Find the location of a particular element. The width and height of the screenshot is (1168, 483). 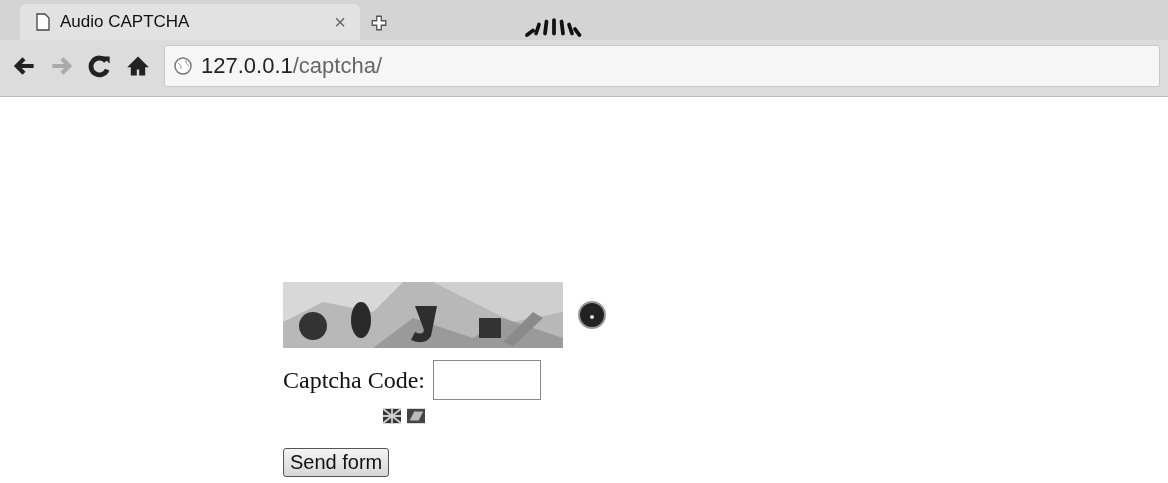

audio-icon is located at coordinates (592, 315).